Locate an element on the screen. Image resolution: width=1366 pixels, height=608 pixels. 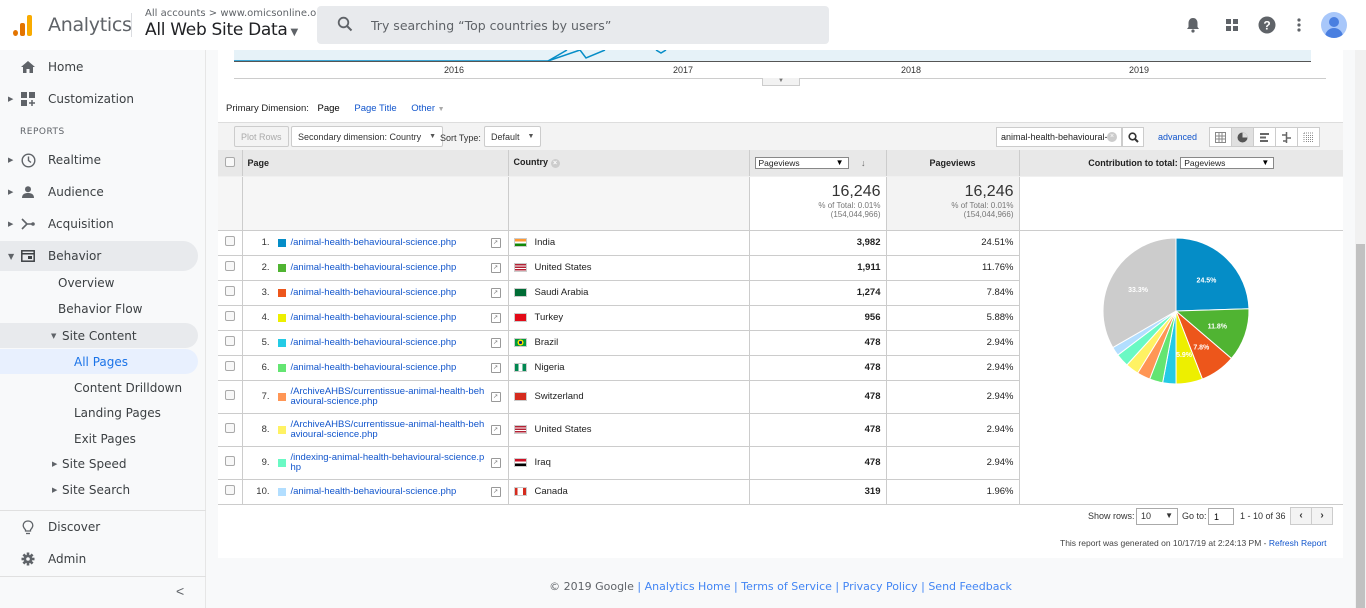
pie-slice-label: 5.9% is located at coordinates (1184, 355).